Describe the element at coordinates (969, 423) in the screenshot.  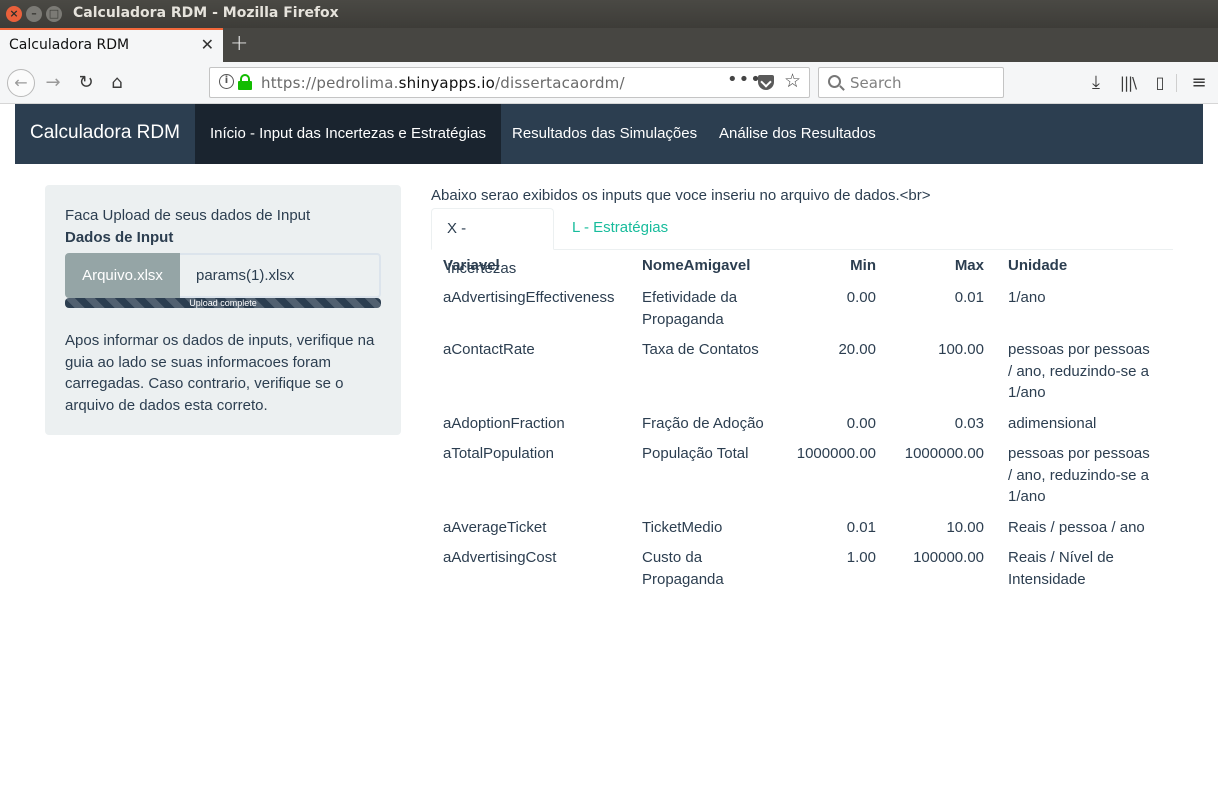
I see `cell-max: 0.03` at that location.